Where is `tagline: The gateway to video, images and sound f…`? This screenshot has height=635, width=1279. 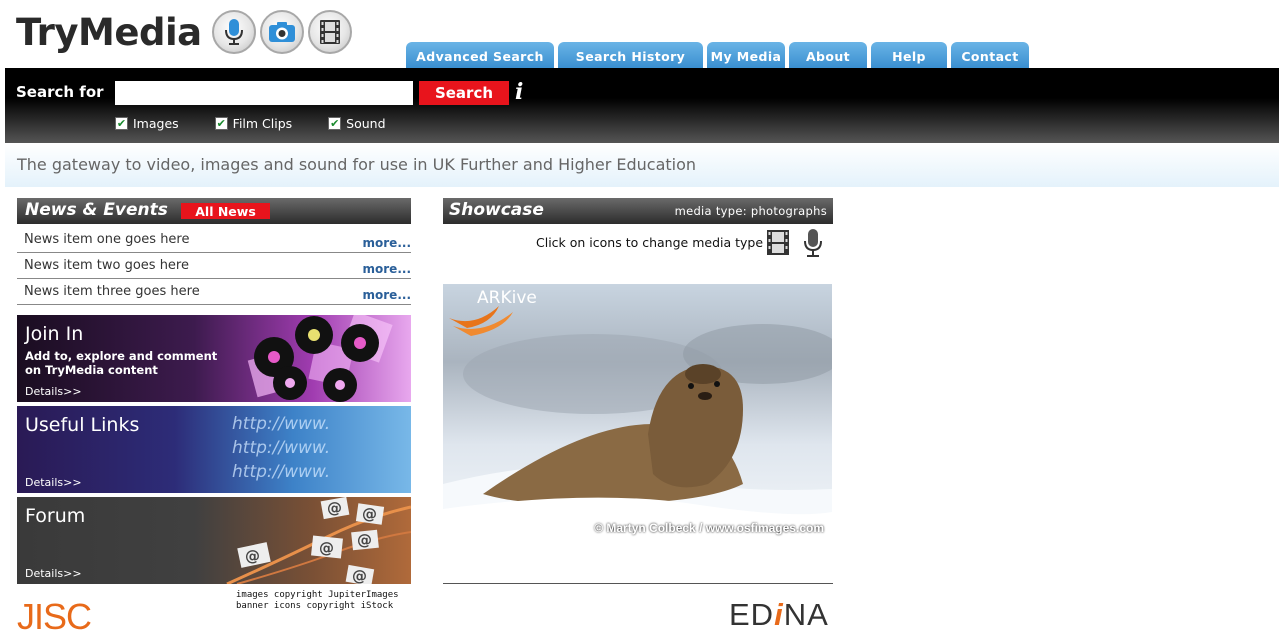
tagline: The gateway to video, images and sound f… is located at coordinates (642, 165).